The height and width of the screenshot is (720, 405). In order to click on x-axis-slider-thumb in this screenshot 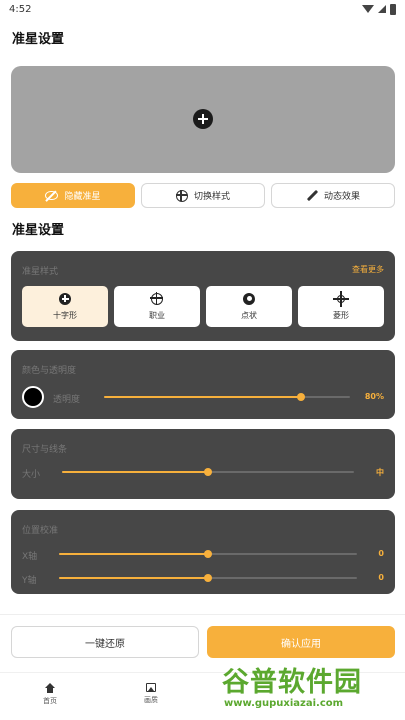, I will do `click(208, 554)`.